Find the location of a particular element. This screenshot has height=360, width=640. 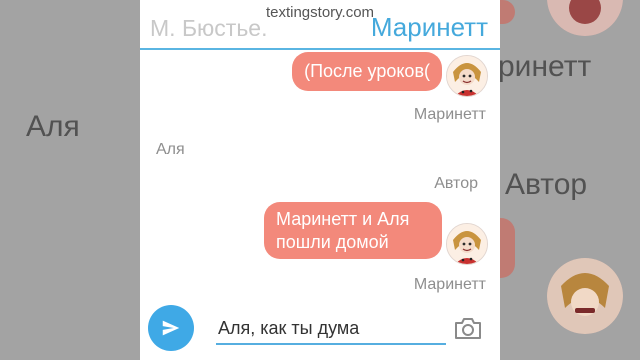

background-sender-text: Автор is located at coordinates (546, 184).